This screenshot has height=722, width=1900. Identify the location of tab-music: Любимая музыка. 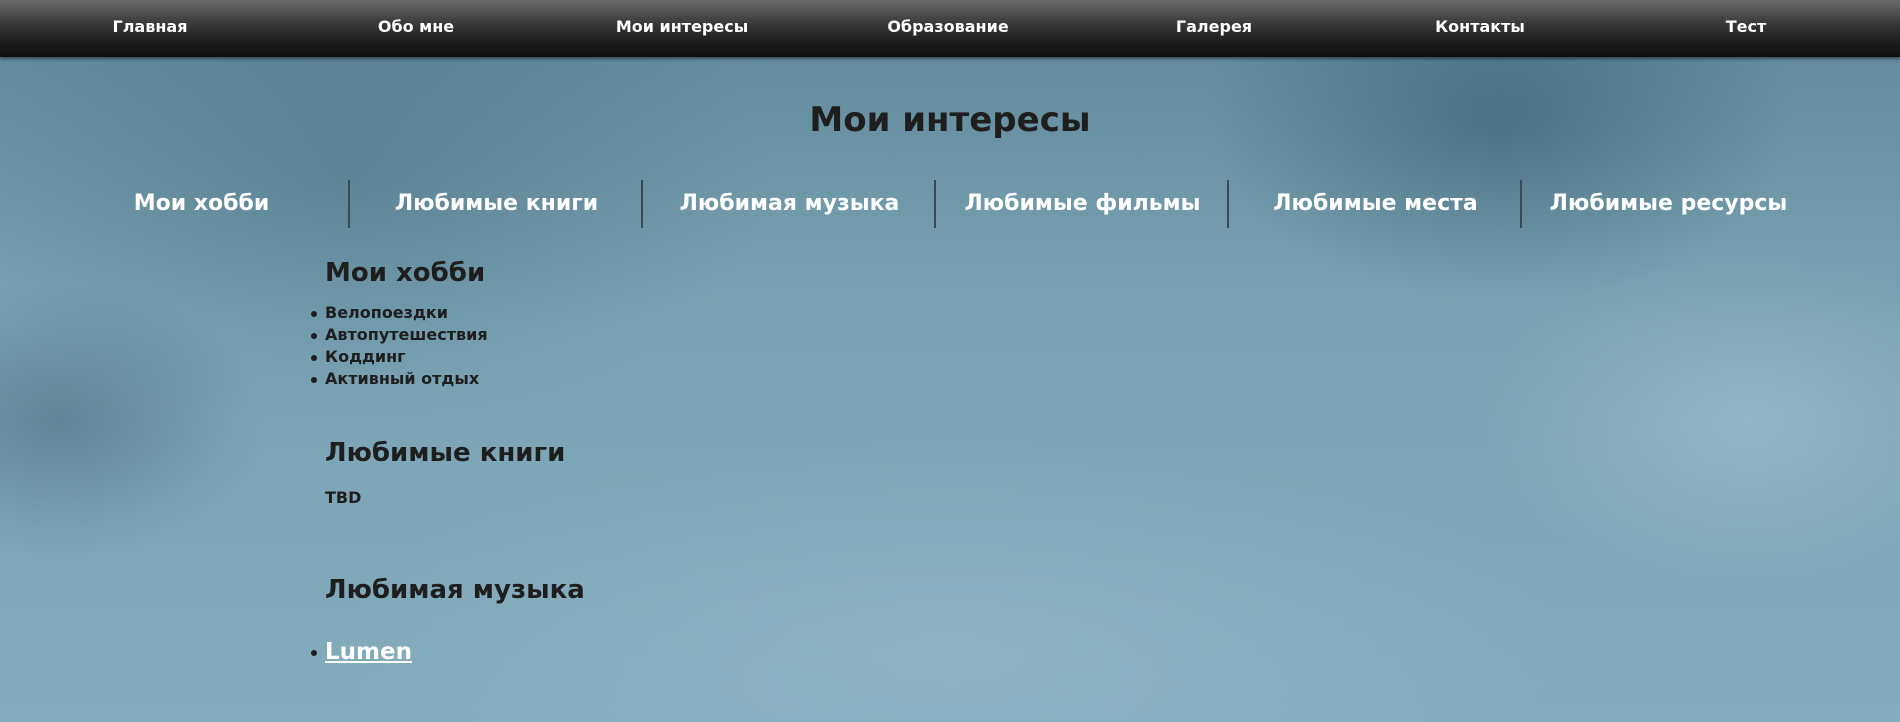
(789, 204).